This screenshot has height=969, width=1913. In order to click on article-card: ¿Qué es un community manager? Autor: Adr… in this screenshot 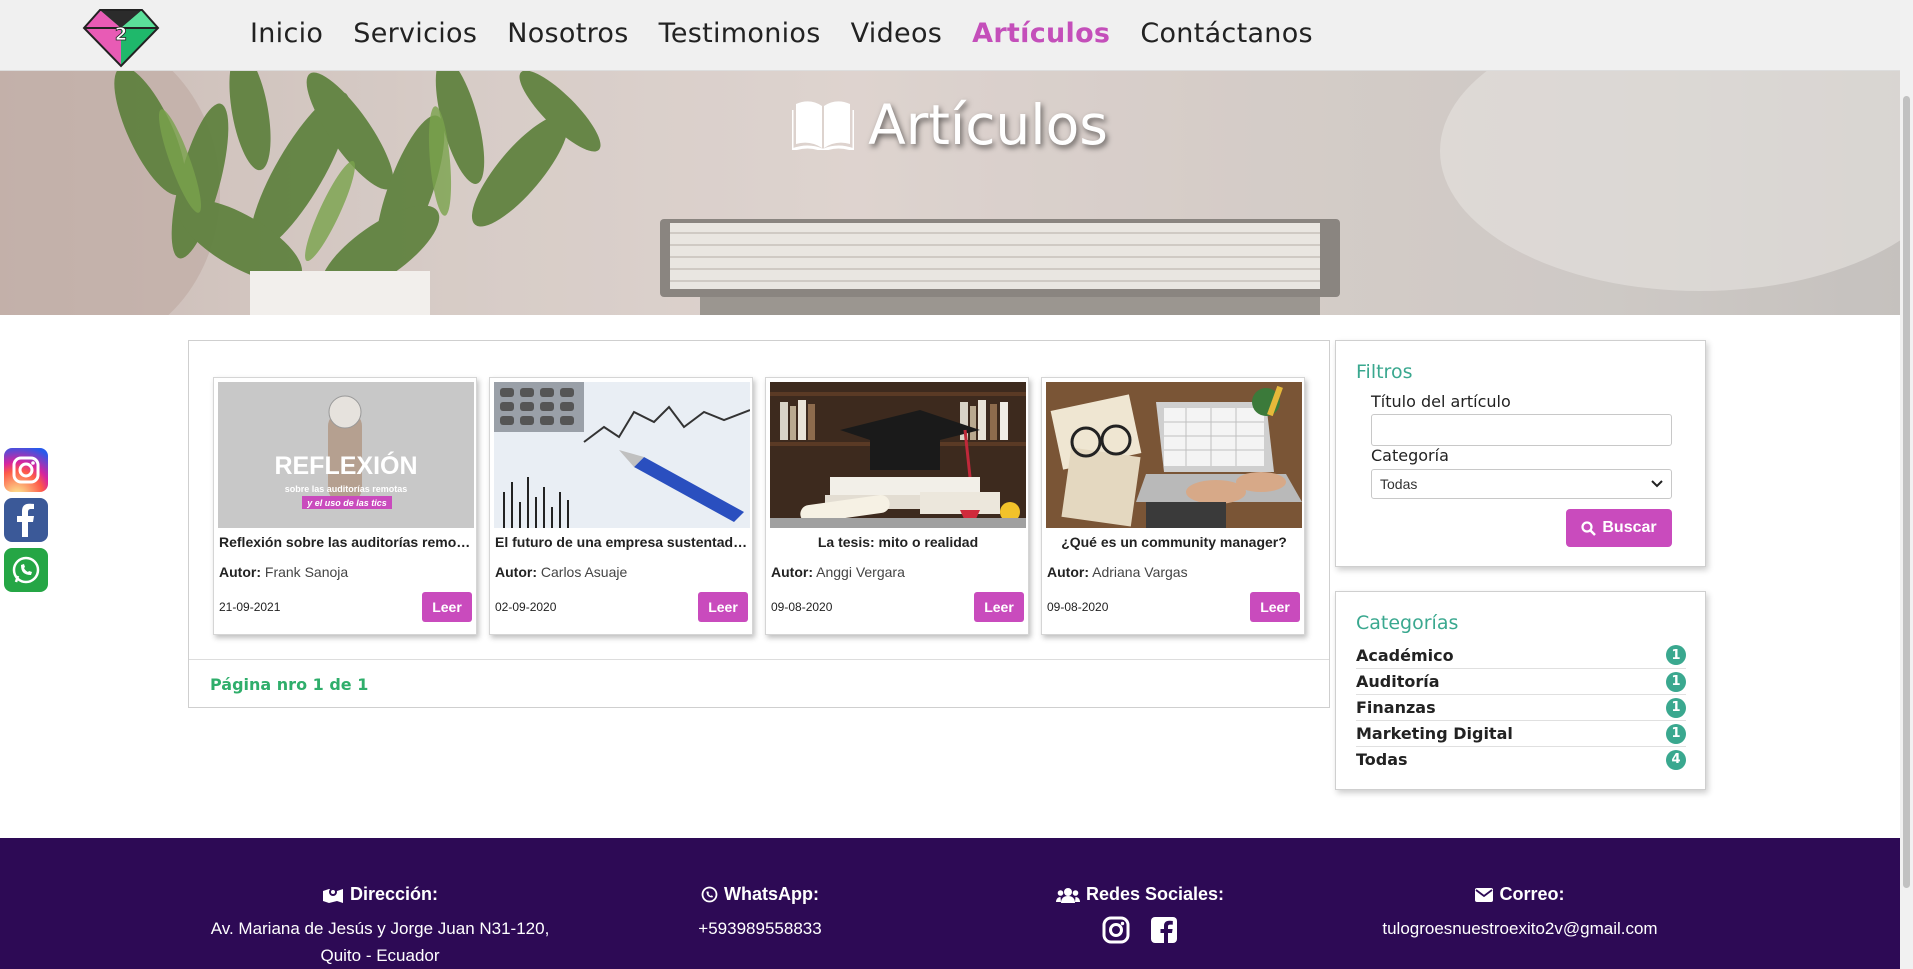, I will do `click(1173, 506)`.